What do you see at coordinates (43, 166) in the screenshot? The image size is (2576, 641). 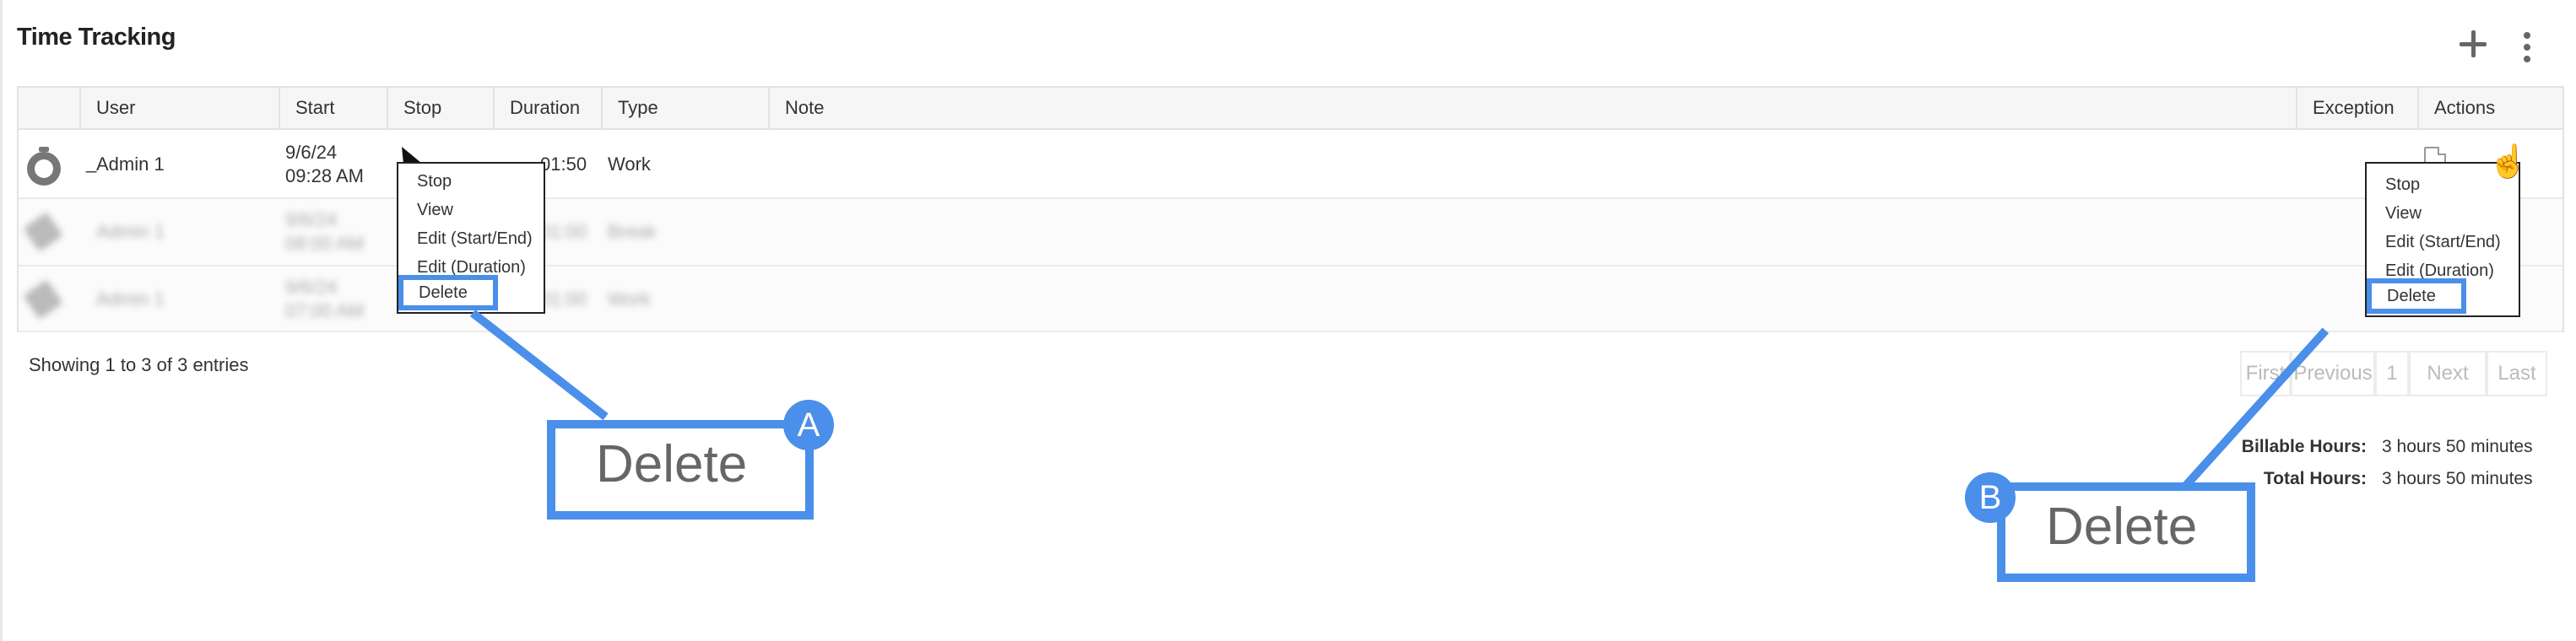 I see `stopwatch-icon` at bounding box center [43, 166].